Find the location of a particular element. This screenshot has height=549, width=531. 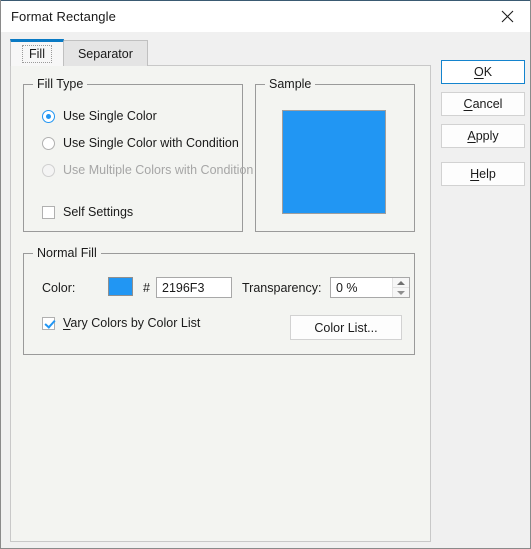

help-button: Help is located at coordinates (483, 174).